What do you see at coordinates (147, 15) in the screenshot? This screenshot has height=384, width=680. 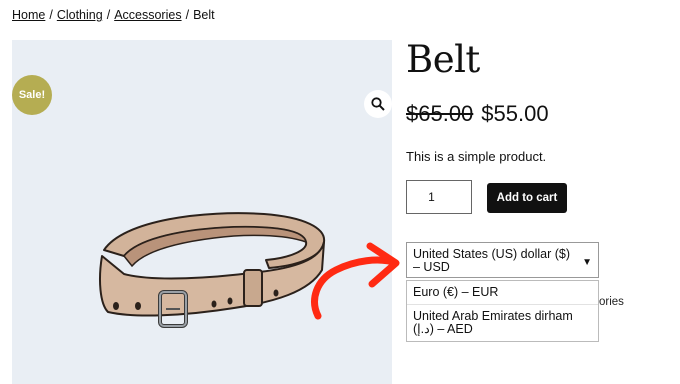 I see `breadcrumb-link-accessories: Accessories` at bounding box center [147, 15].